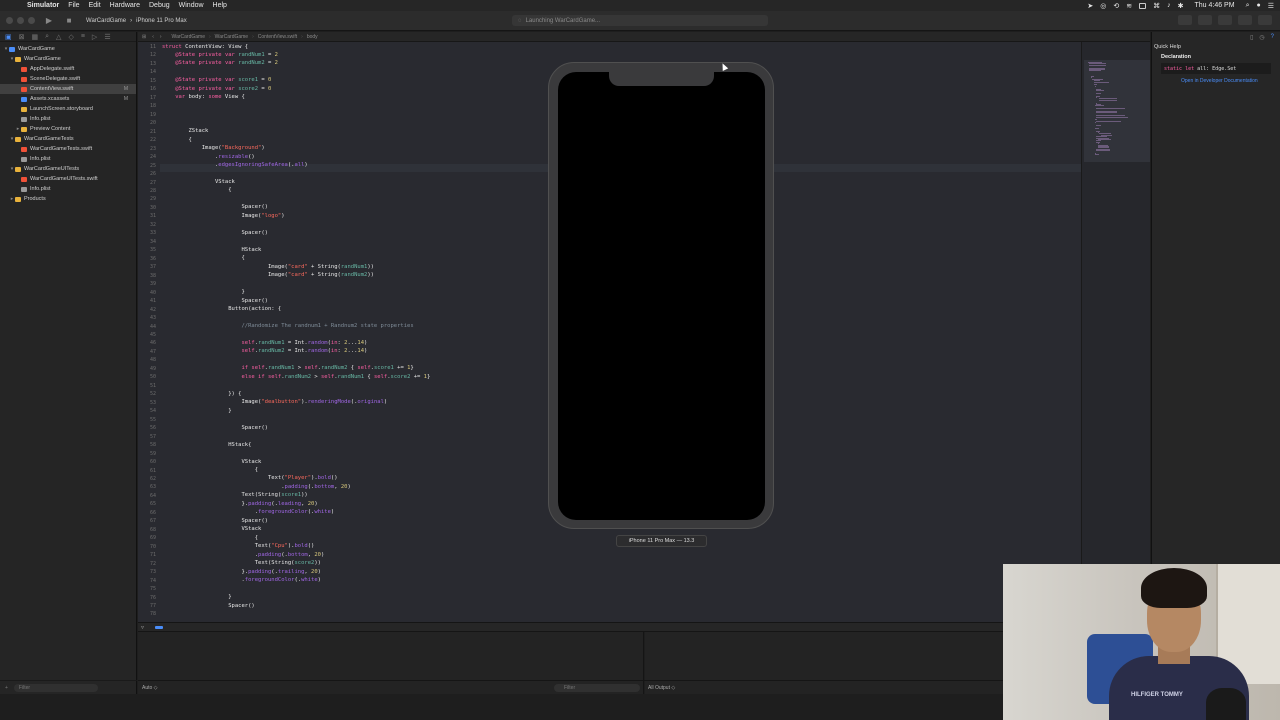 Image resolution: width=1280 pixels, height=720 pixels. I want to click on simulator-screen, so click(661, 296).